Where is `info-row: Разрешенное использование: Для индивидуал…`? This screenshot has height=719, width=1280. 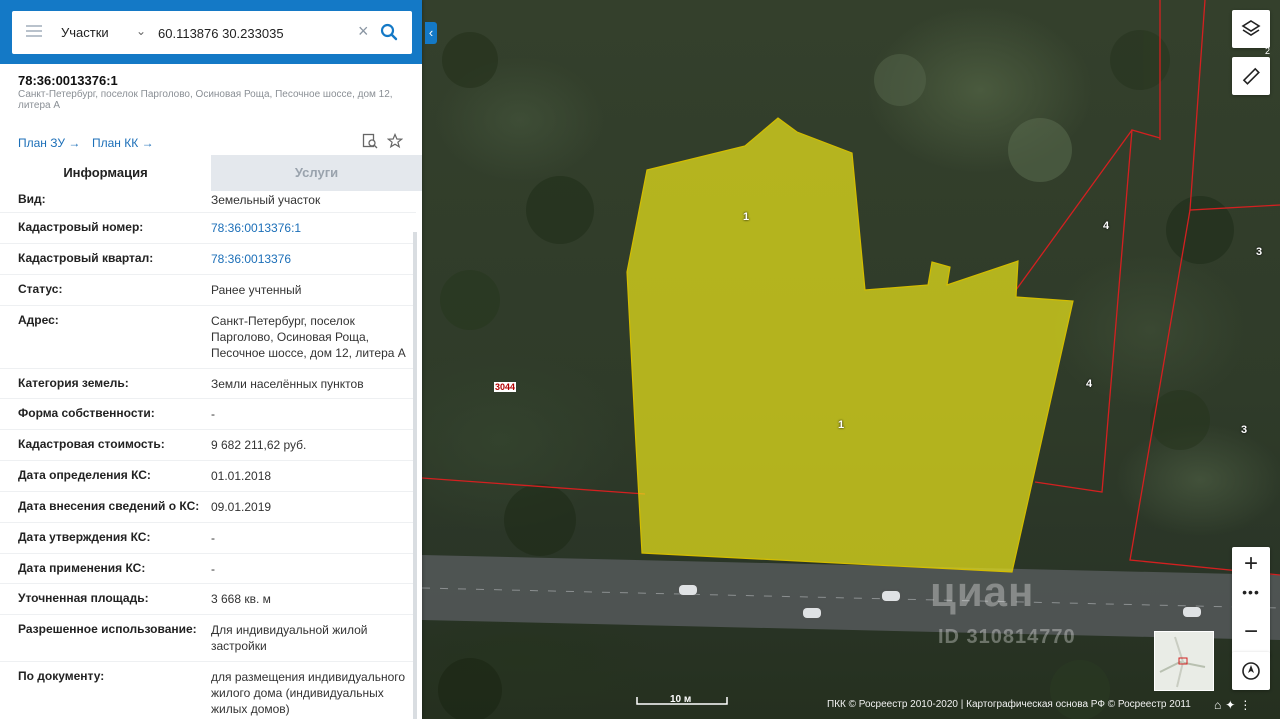
info-row: Разрешенное использование: Для индивидуал… is located at coordinates (208, 638).